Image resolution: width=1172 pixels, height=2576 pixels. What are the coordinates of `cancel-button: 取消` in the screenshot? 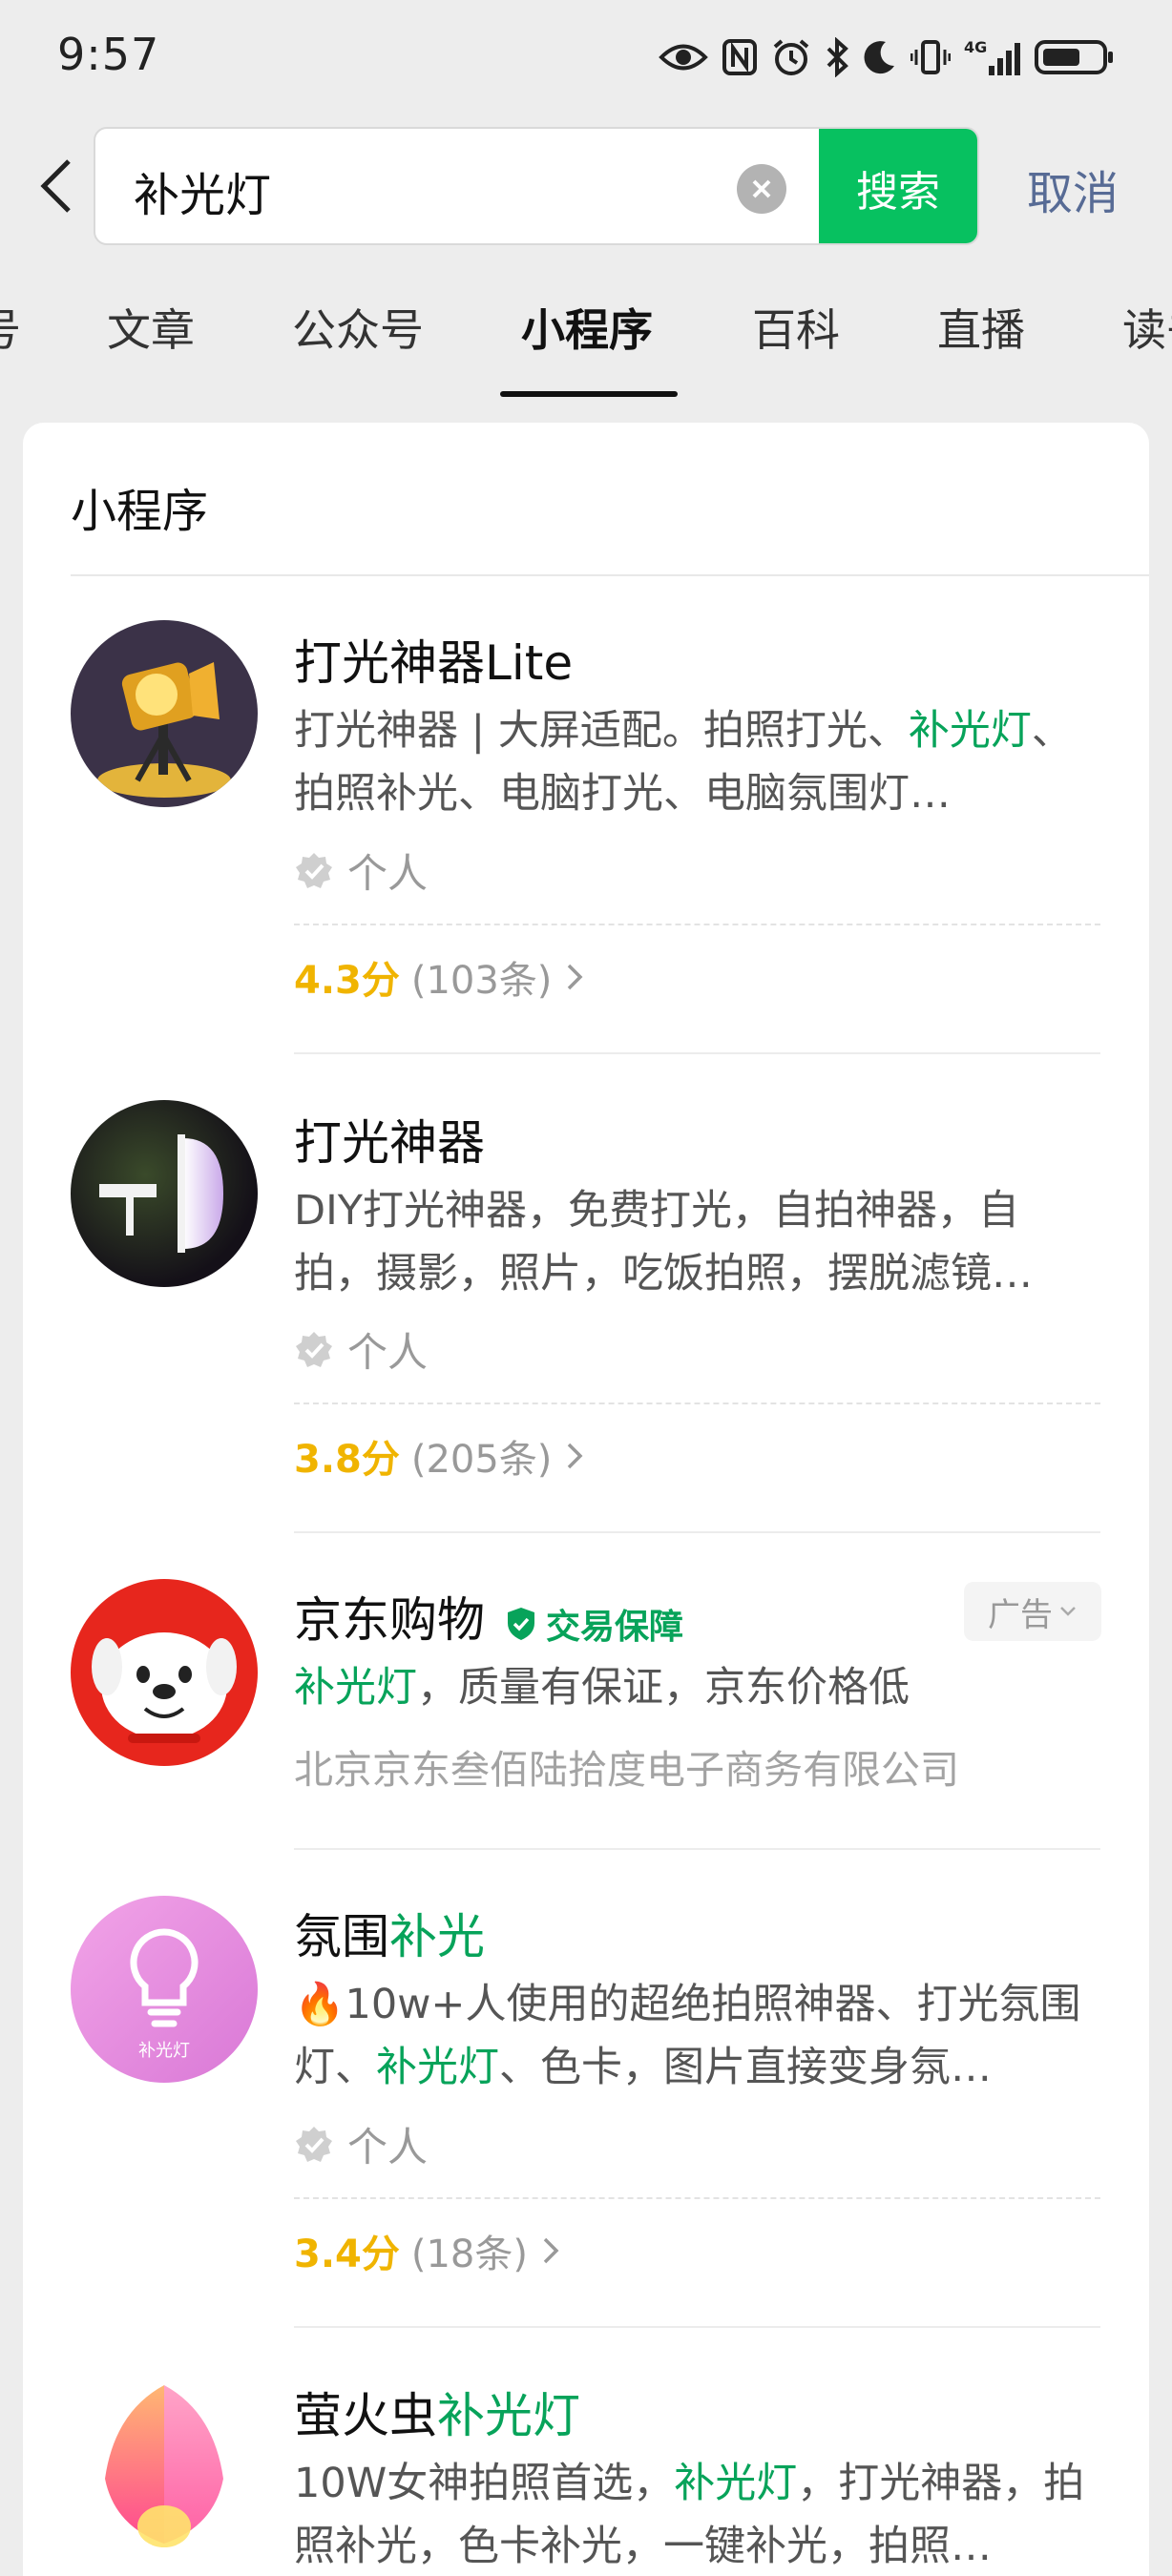 It's located at (1073, 189).